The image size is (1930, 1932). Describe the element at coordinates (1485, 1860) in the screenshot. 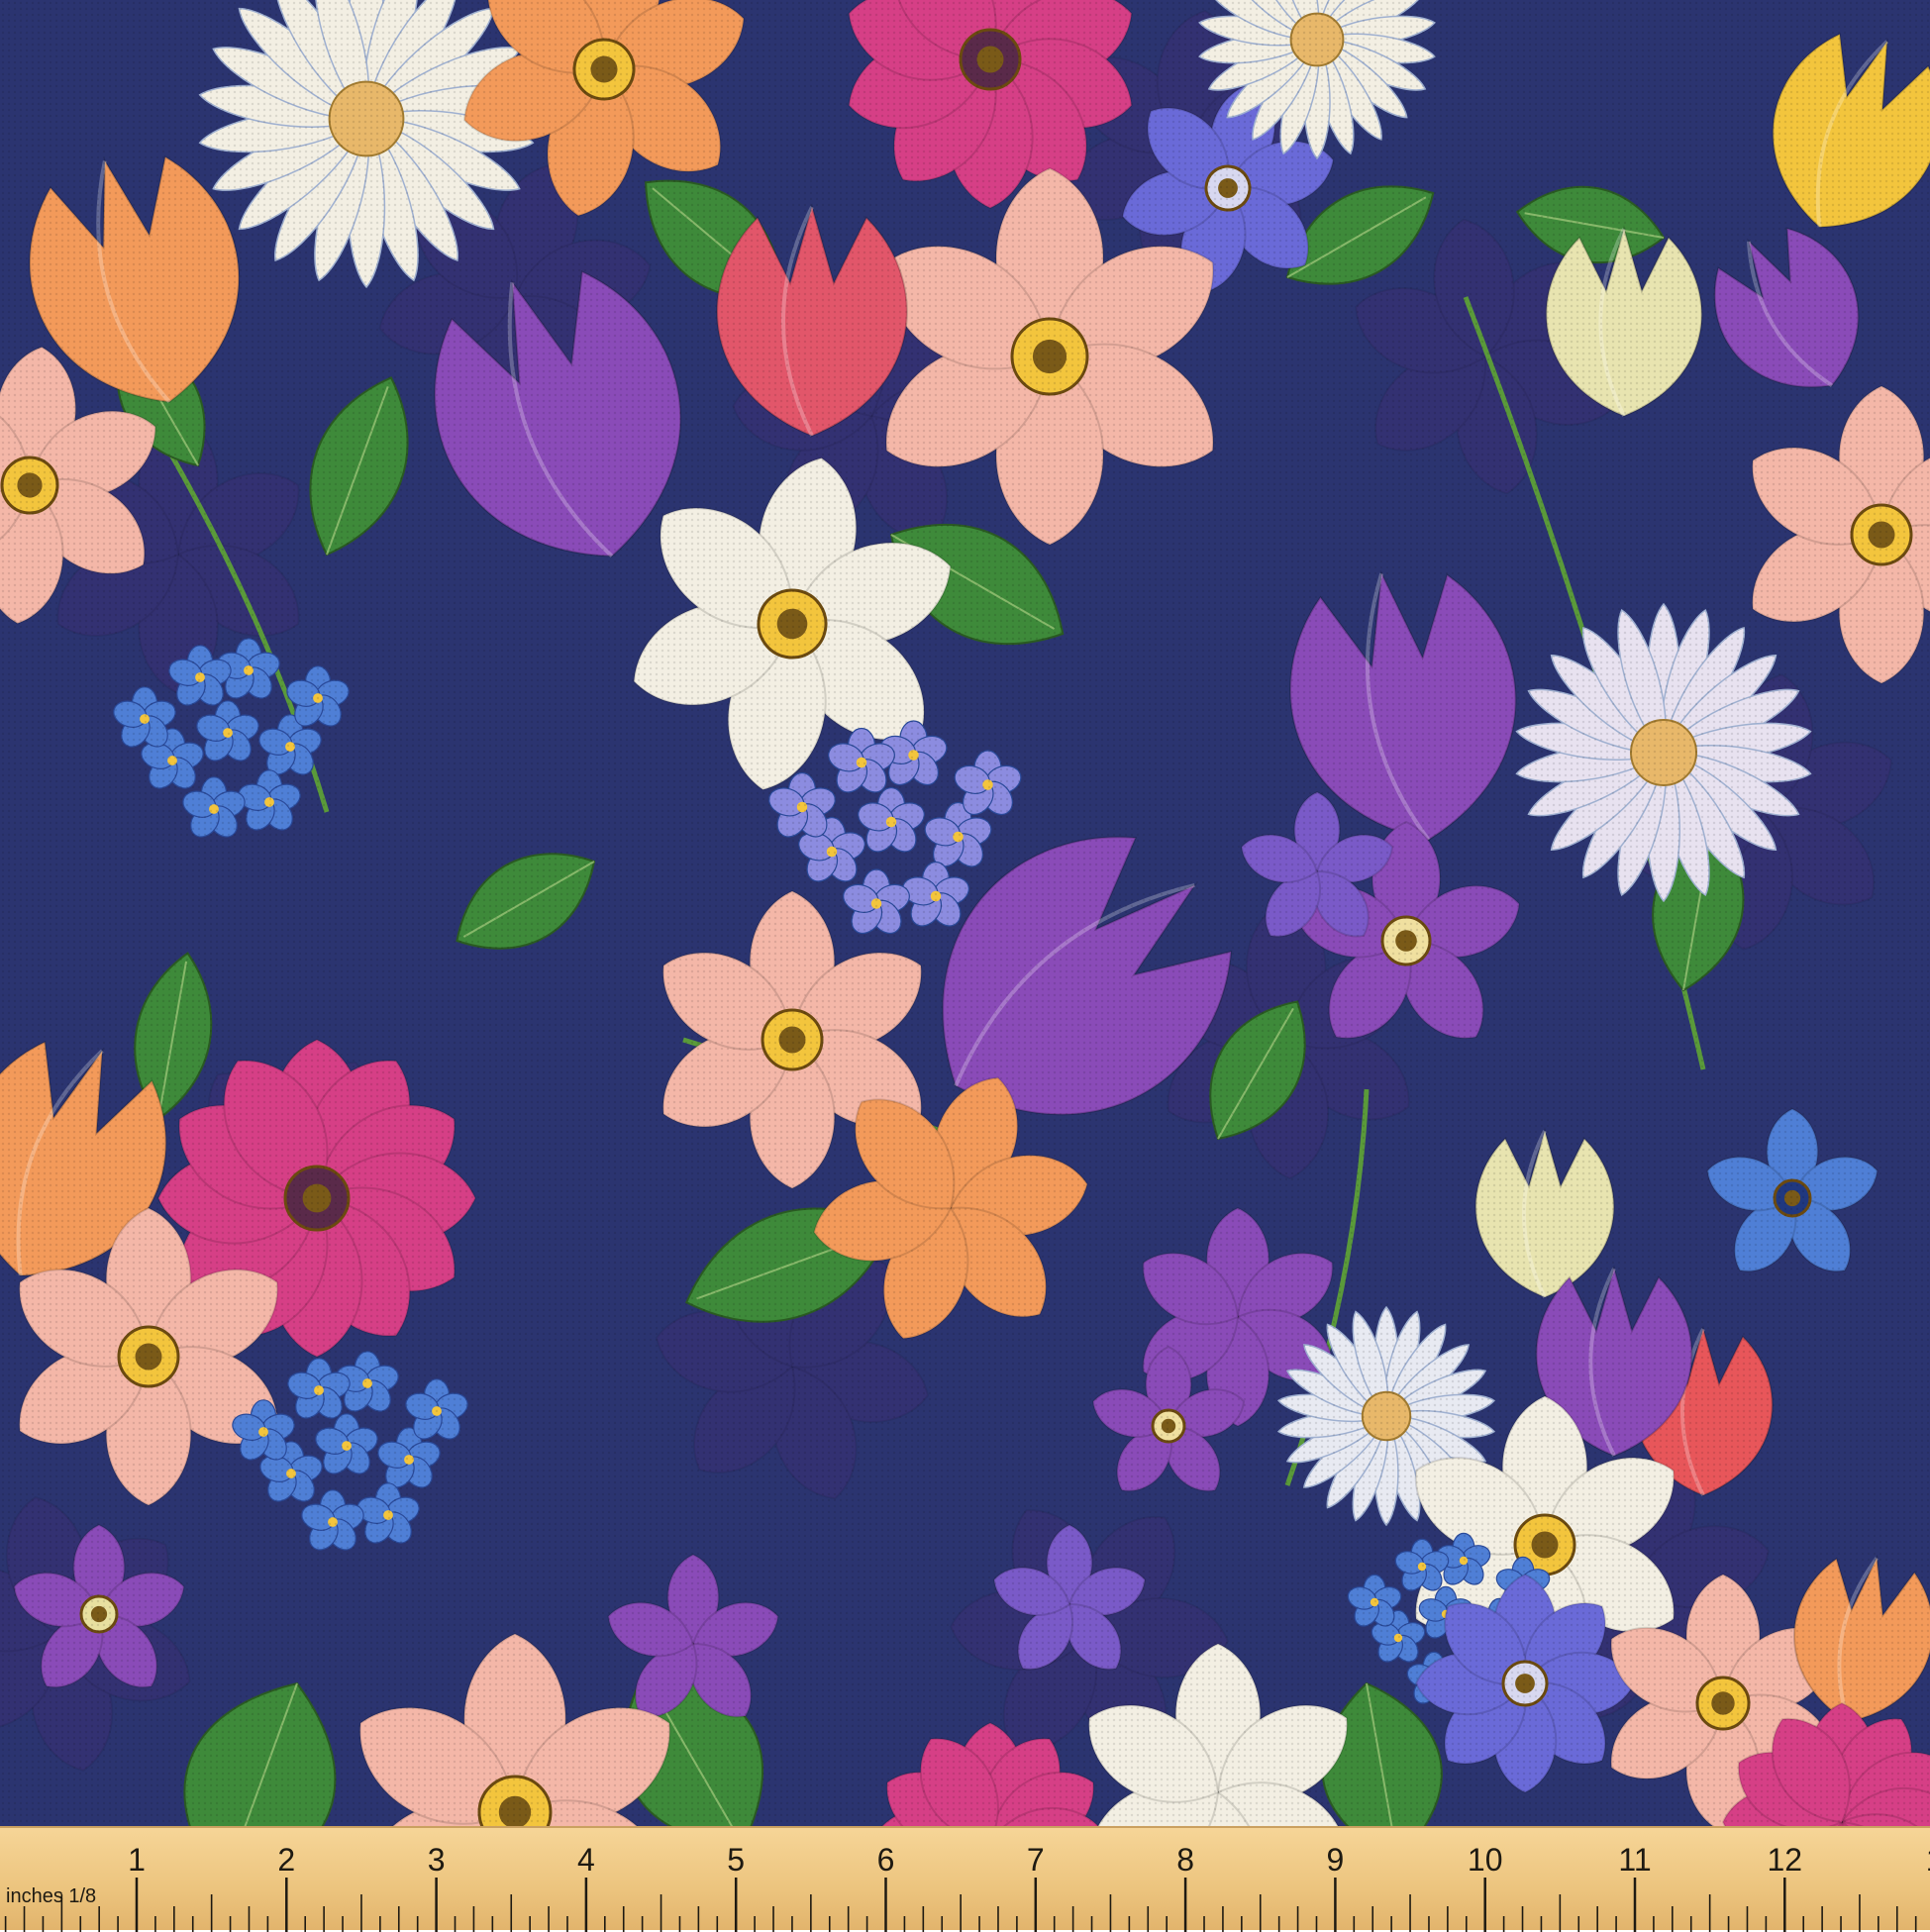

I see `ruler-number: 10` at that location.